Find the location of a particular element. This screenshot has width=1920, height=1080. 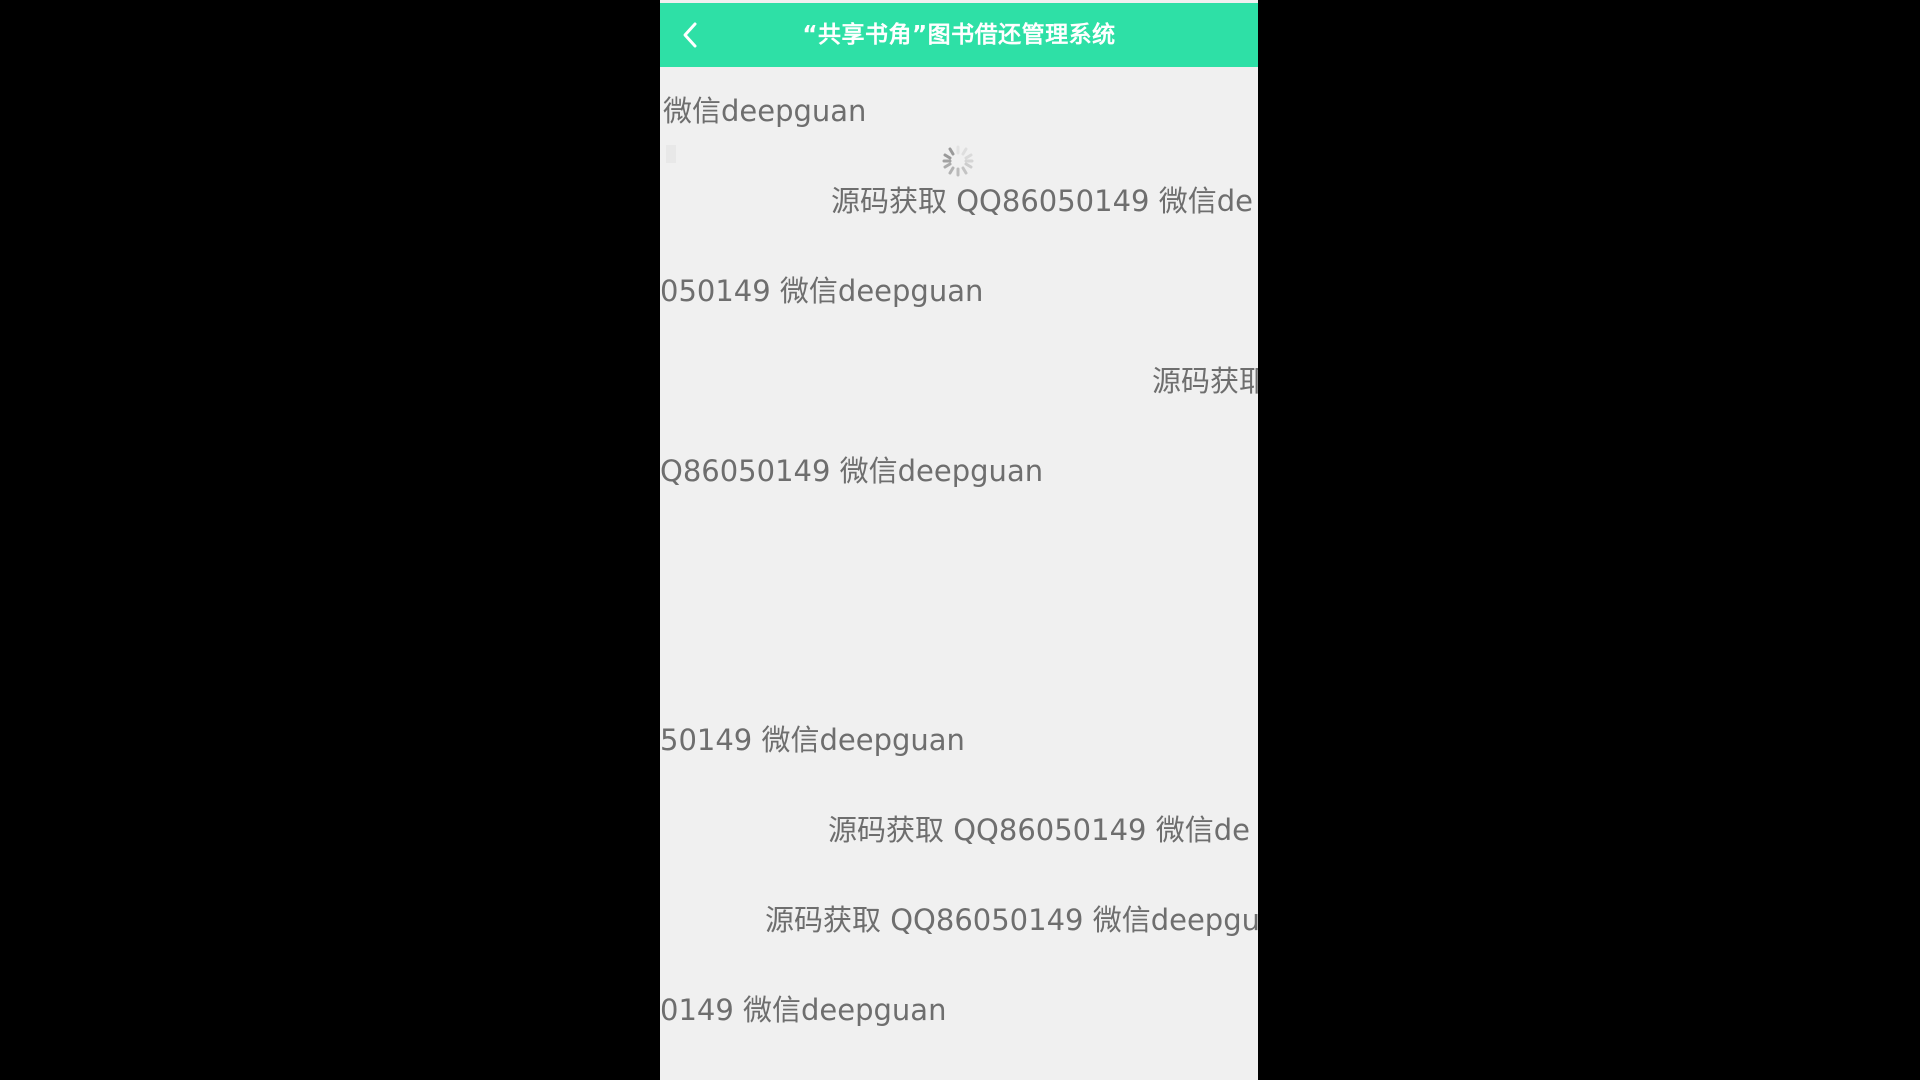

watermark-text: 50149 微信deepguan is located at coordinates (812, 740).